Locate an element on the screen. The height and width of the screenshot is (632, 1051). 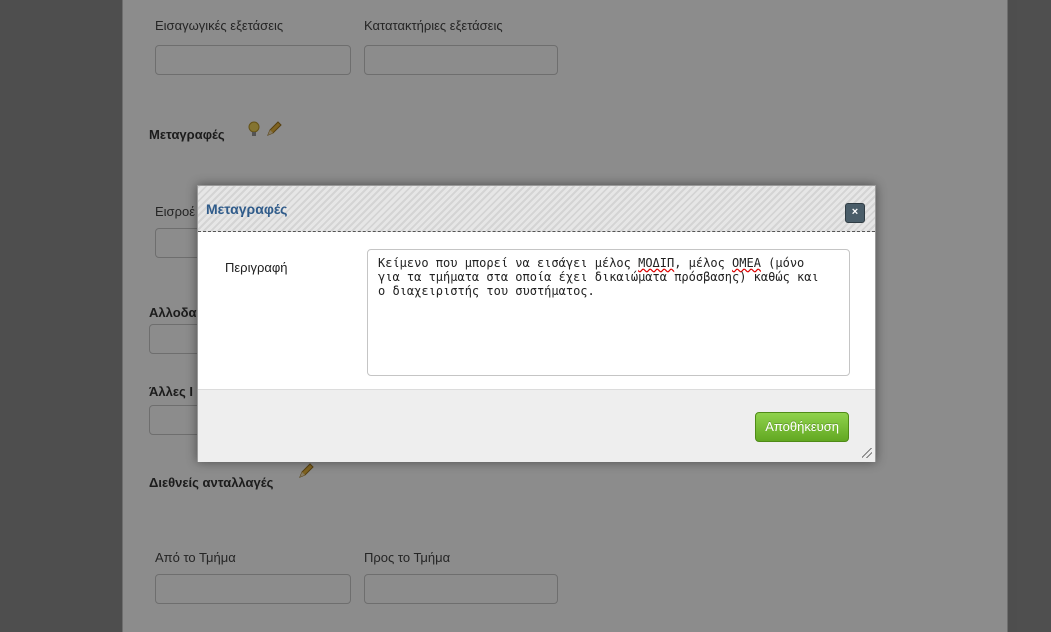
spellcheck-word: ΟΜΕΑ is located at coordinates (746, 263).